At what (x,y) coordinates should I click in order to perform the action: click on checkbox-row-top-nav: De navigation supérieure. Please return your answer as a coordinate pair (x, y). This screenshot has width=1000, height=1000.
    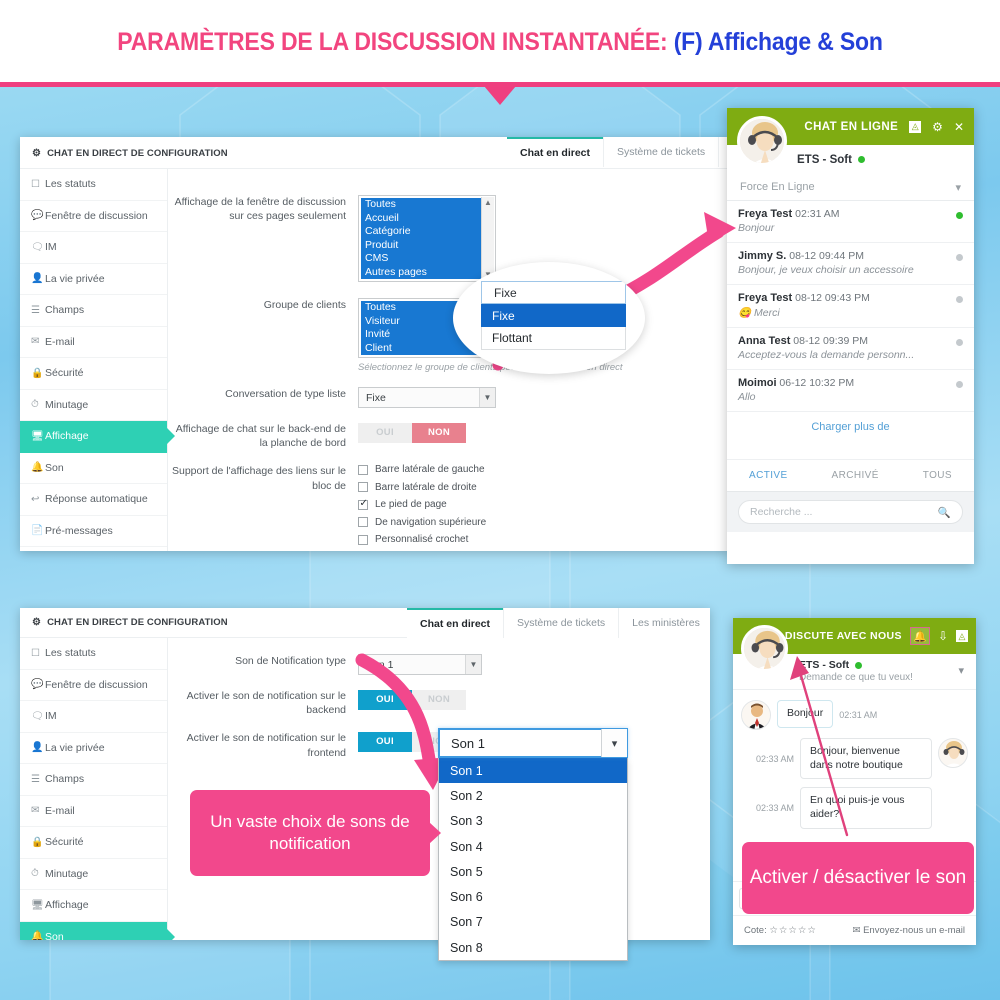
    Looking at the image, I should click on (544, 522).